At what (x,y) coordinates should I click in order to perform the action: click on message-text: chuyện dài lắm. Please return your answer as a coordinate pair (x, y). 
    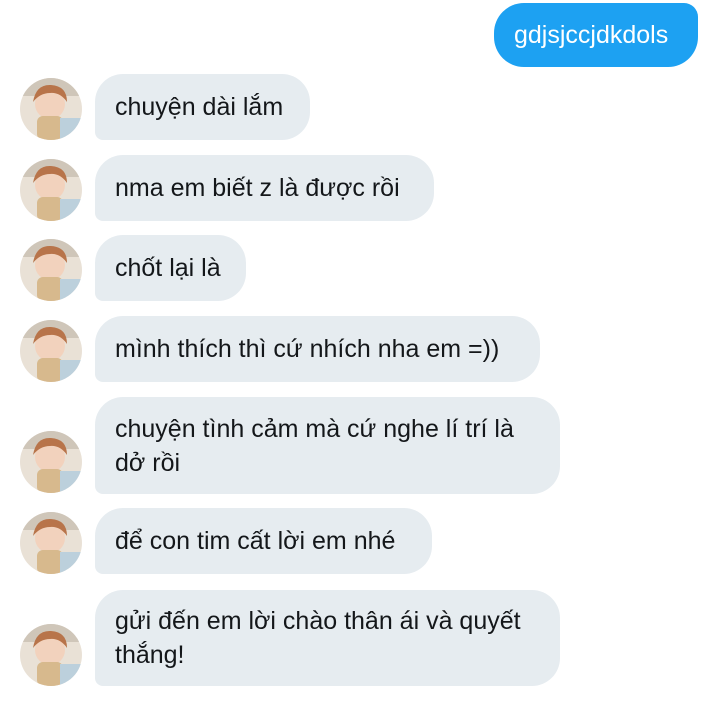
    Looking at the image, I should click on (199, 107).